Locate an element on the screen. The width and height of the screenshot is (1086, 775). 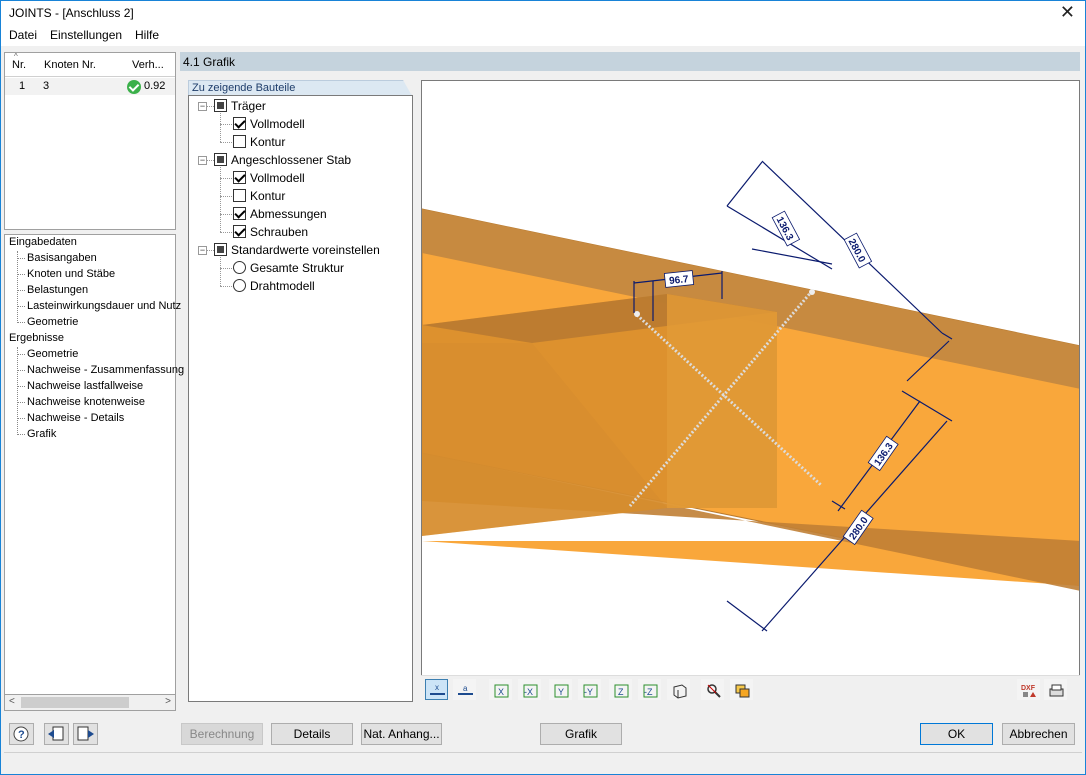
svg-text: X is located at coordinates (501, 692).